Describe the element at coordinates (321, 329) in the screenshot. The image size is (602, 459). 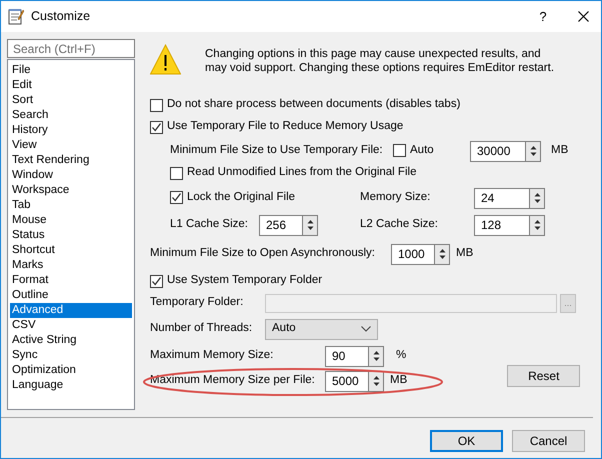
I see `threads-dropdown: Auto` at that location.